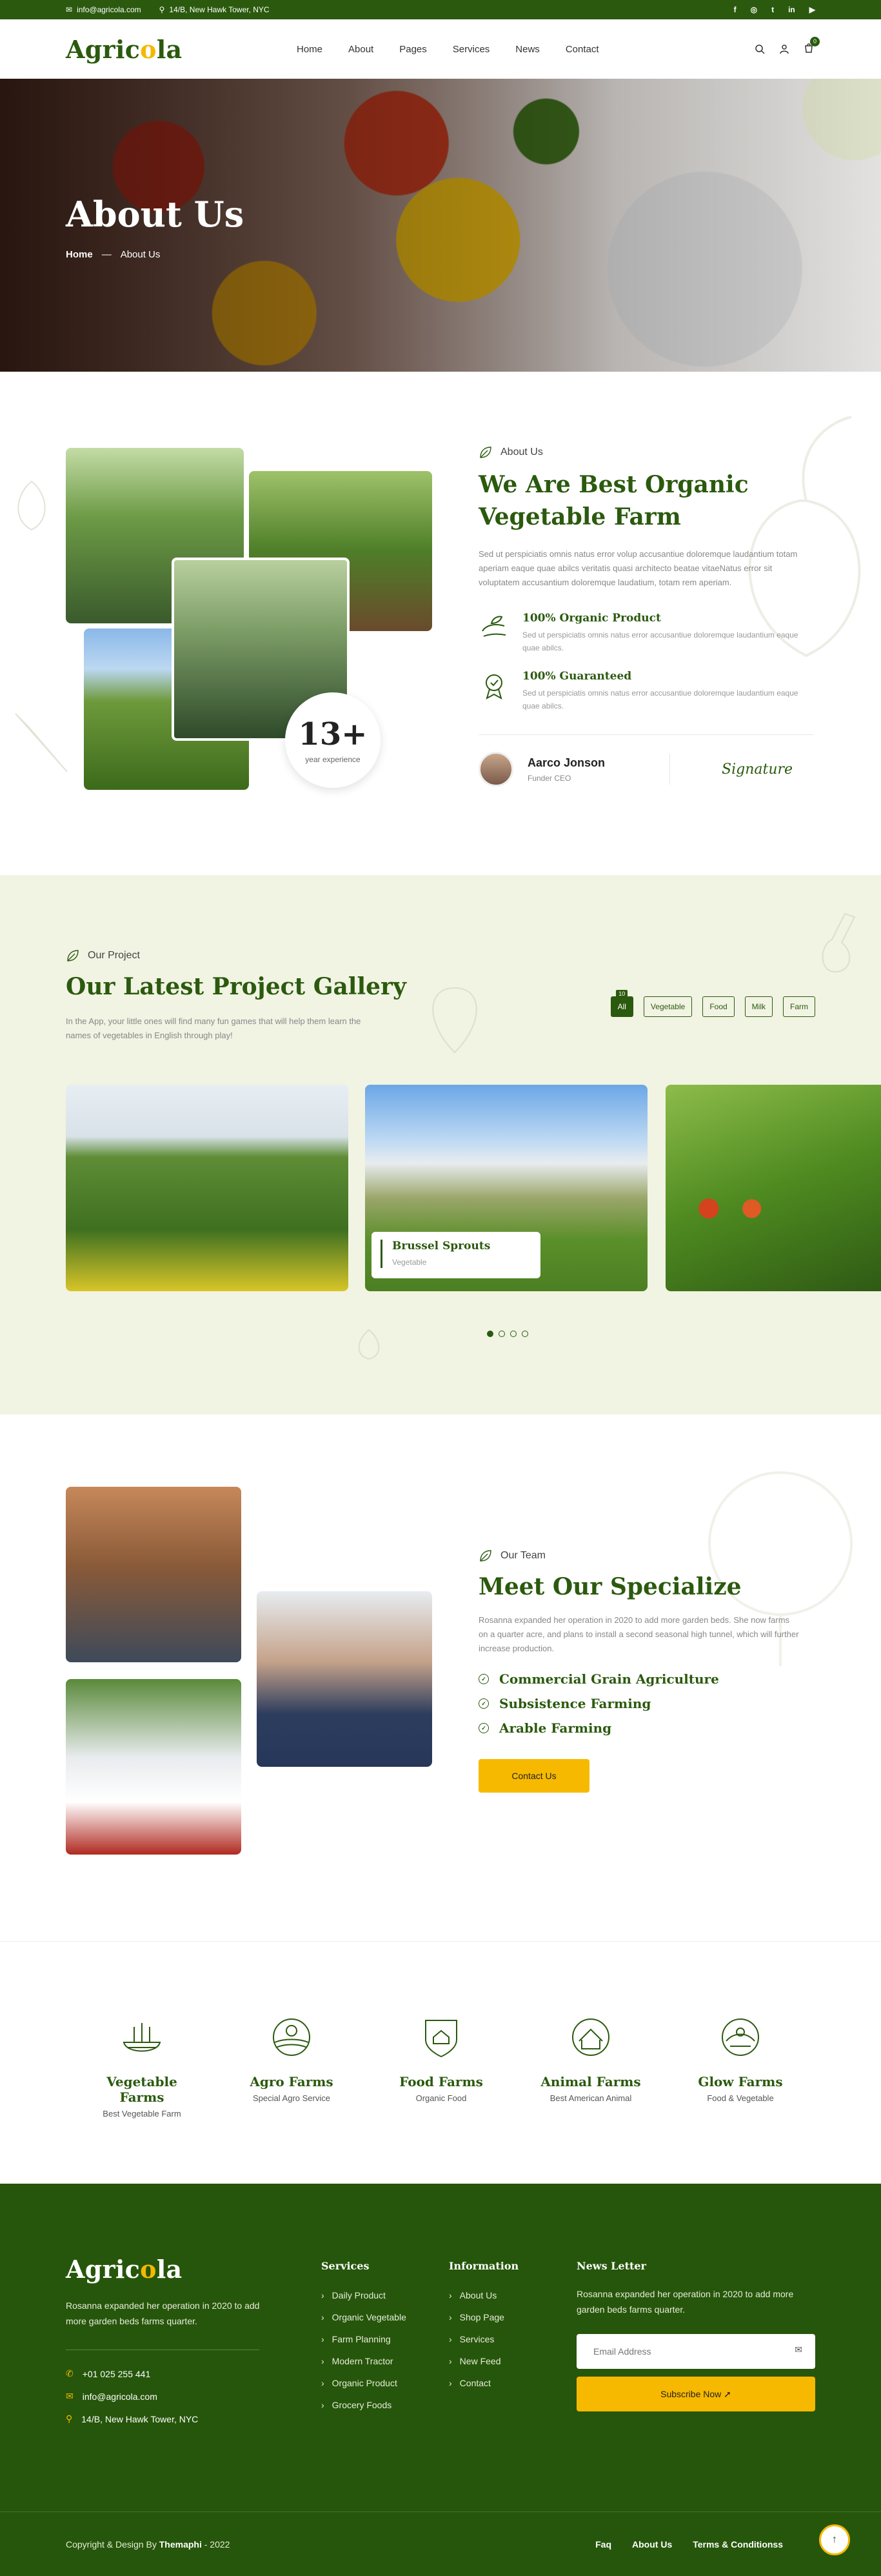  I want to click on garlic-outline-decoration, so click(31, 505).